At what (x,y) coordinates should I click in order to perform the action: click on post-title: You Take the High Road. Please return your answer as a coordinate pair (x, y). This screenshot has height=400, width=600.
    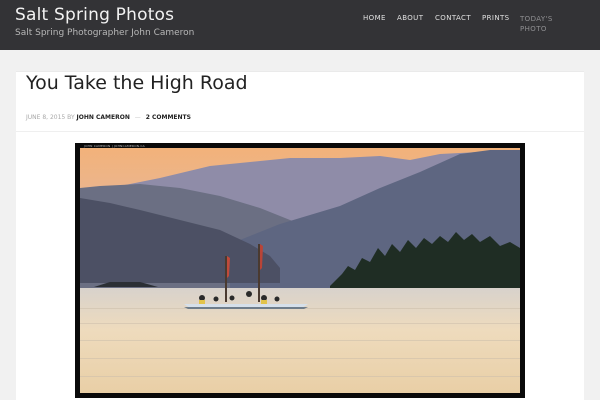
    Looking at the image, I should click on (137, 83).